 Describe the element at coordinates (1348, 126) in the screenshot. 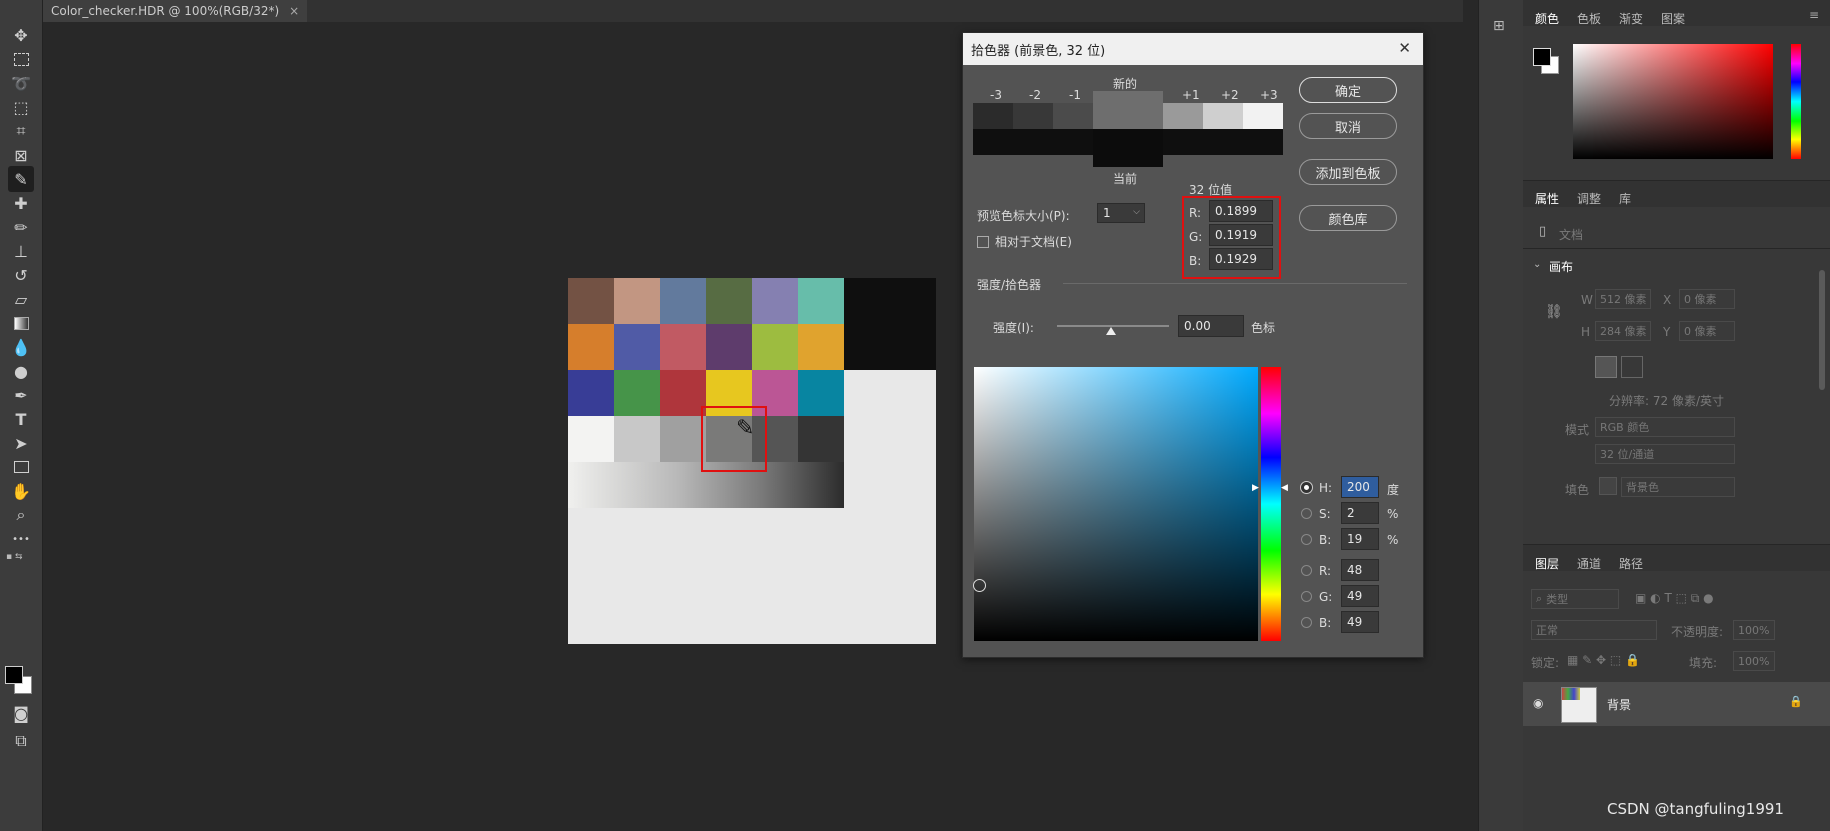

I see `cancel-button: 取消` at that location.